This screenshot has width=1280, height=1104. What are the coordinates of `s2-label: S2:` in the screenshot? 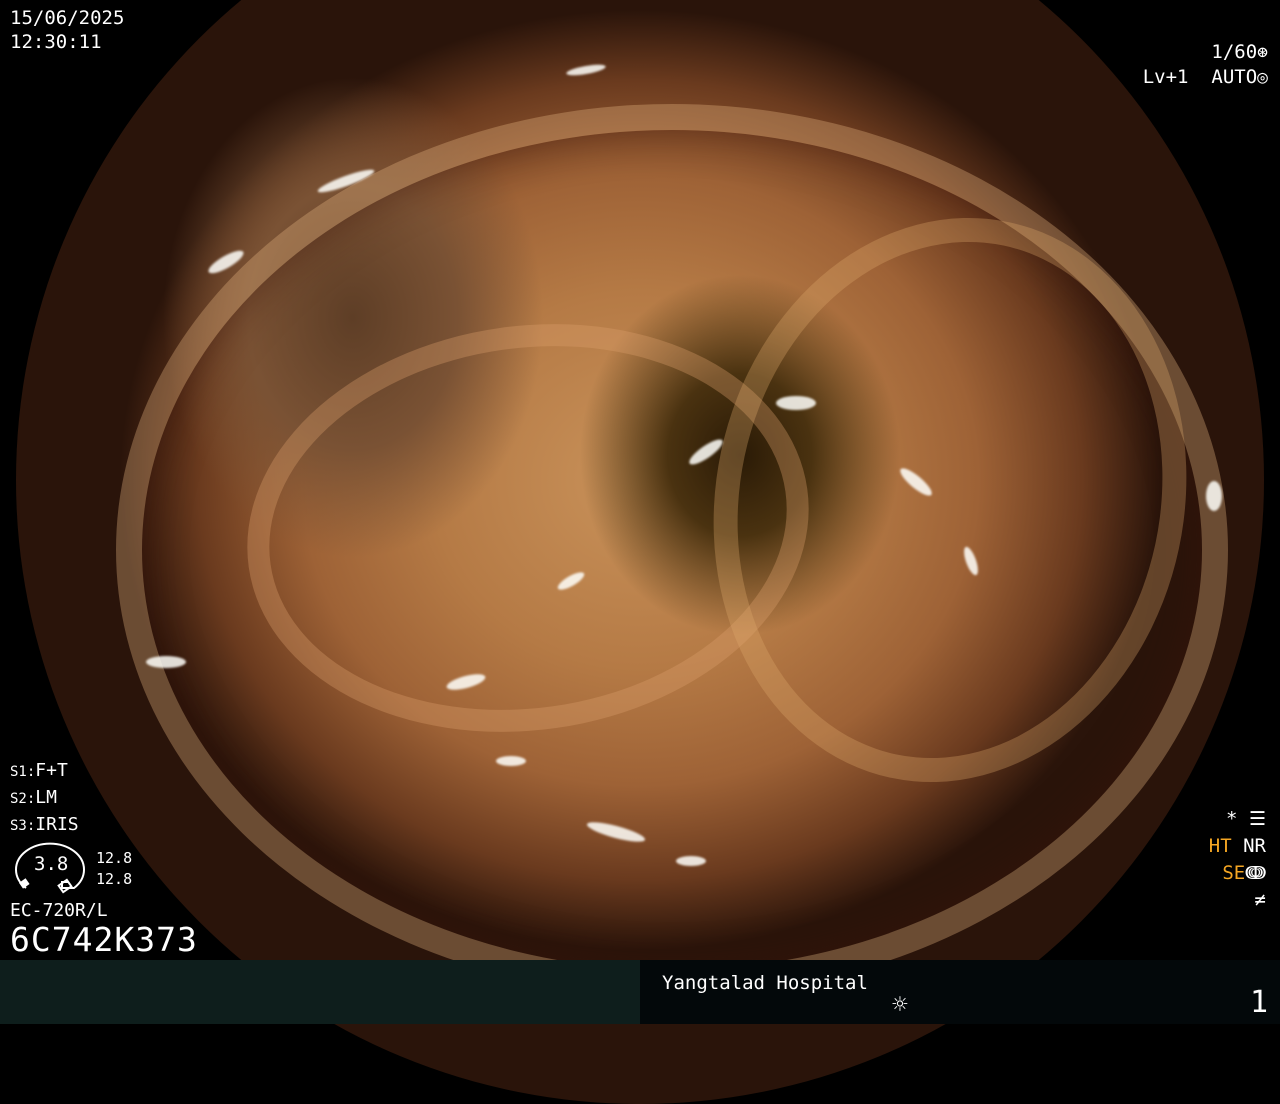 It's located at (23, 799).